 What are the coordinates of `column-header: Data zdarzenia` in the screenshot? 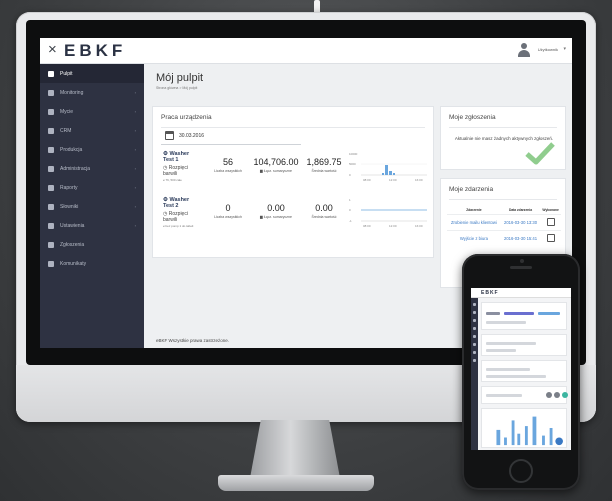 It's located at (520, 210).